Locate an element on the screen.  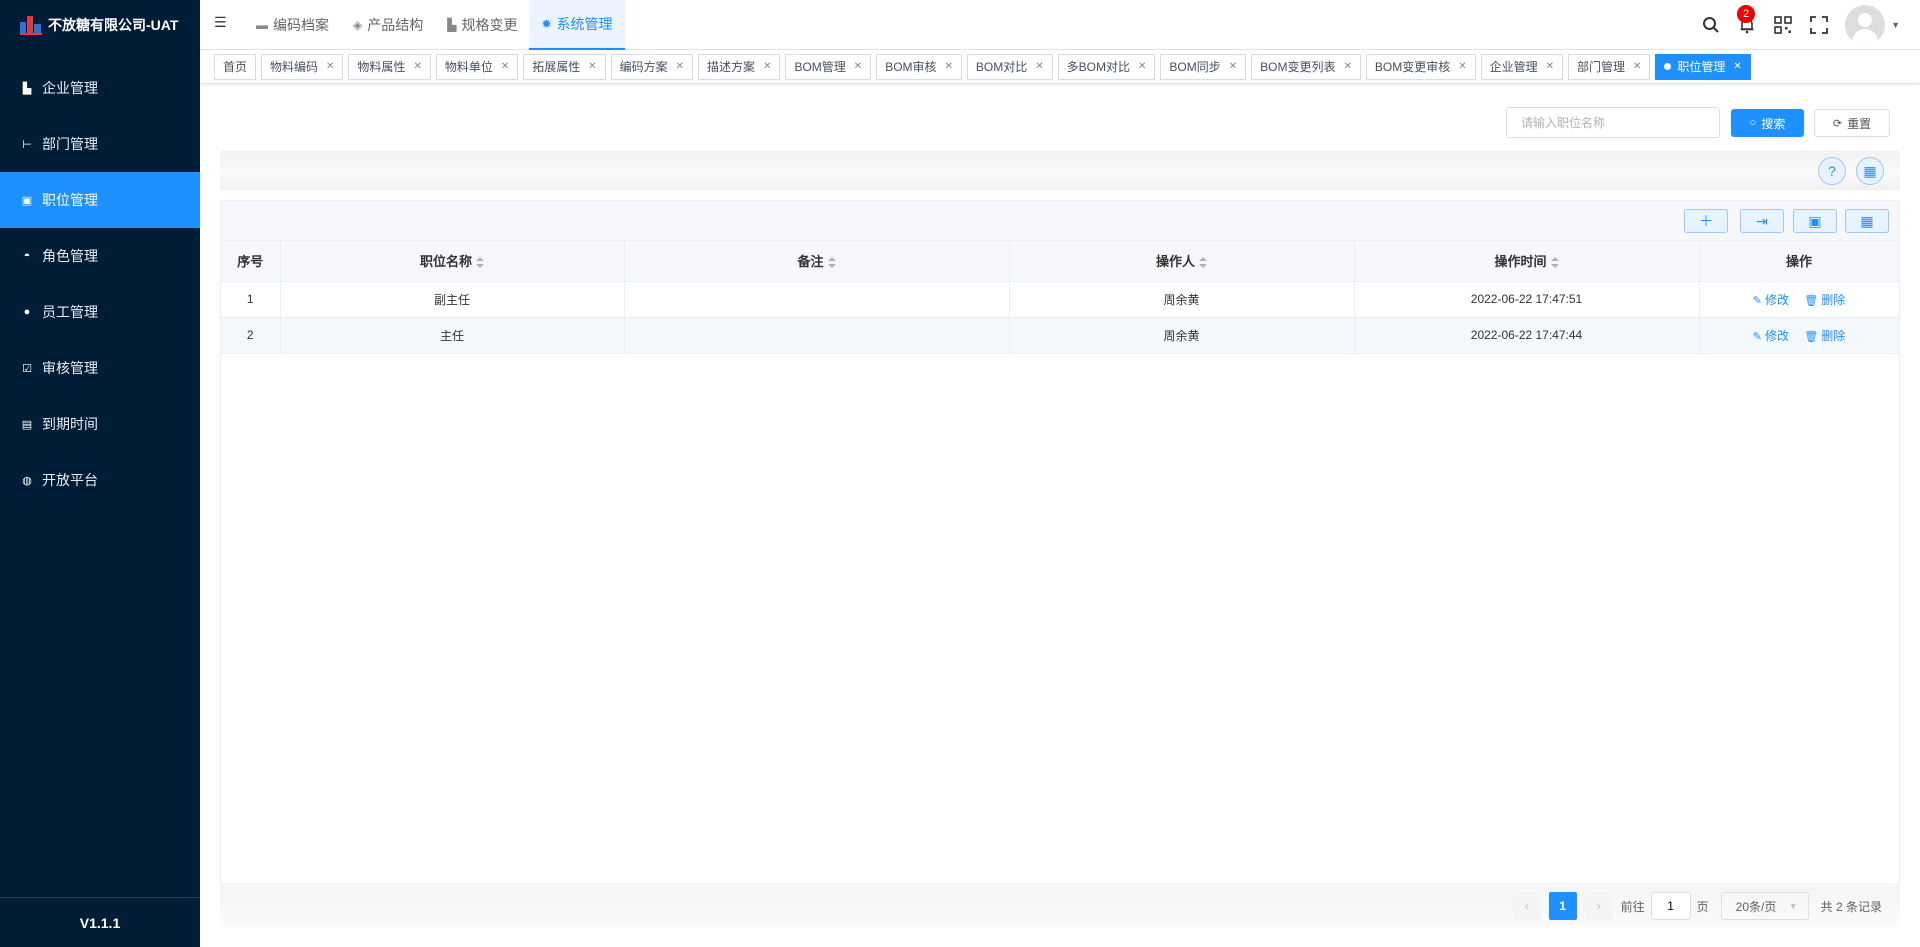
search-icon is located at coordinates (1711, 25).